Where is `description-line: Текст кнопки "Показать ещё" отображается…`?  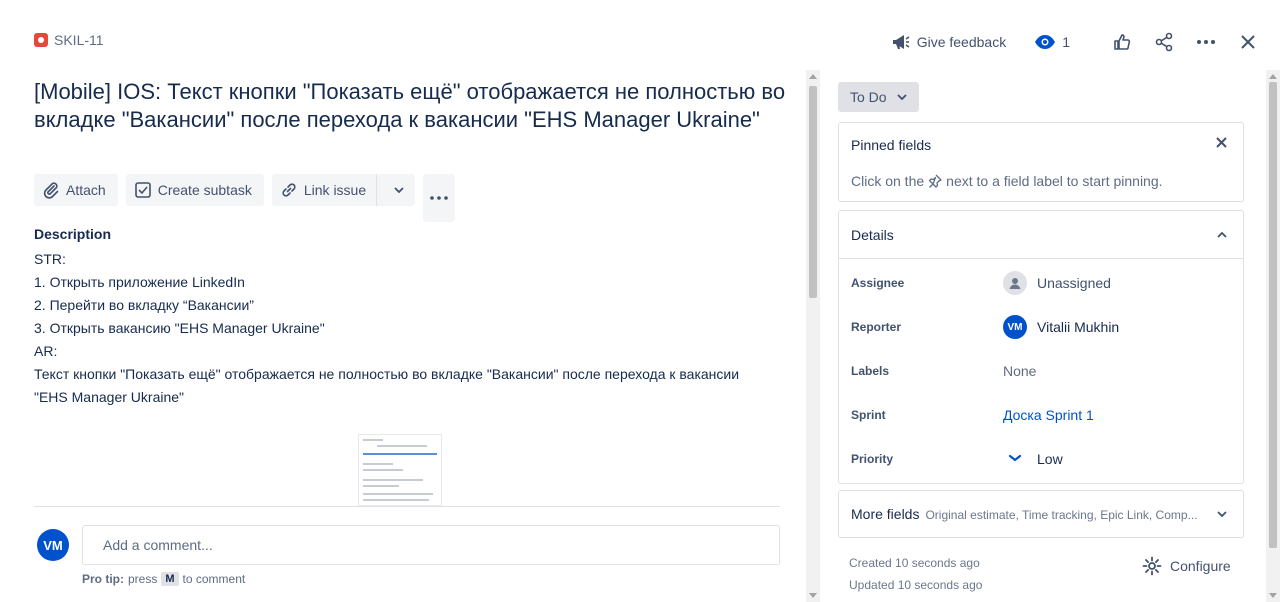
description-line: Текст кнопки "Показать ещё" отображается… is located at coordinates (387, 385).